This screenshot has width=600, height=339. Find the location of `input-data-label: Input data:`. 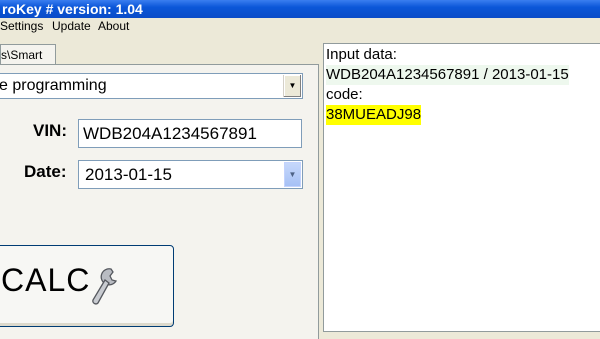

input-data-label: Input data: is located at coordinates (361, 54).